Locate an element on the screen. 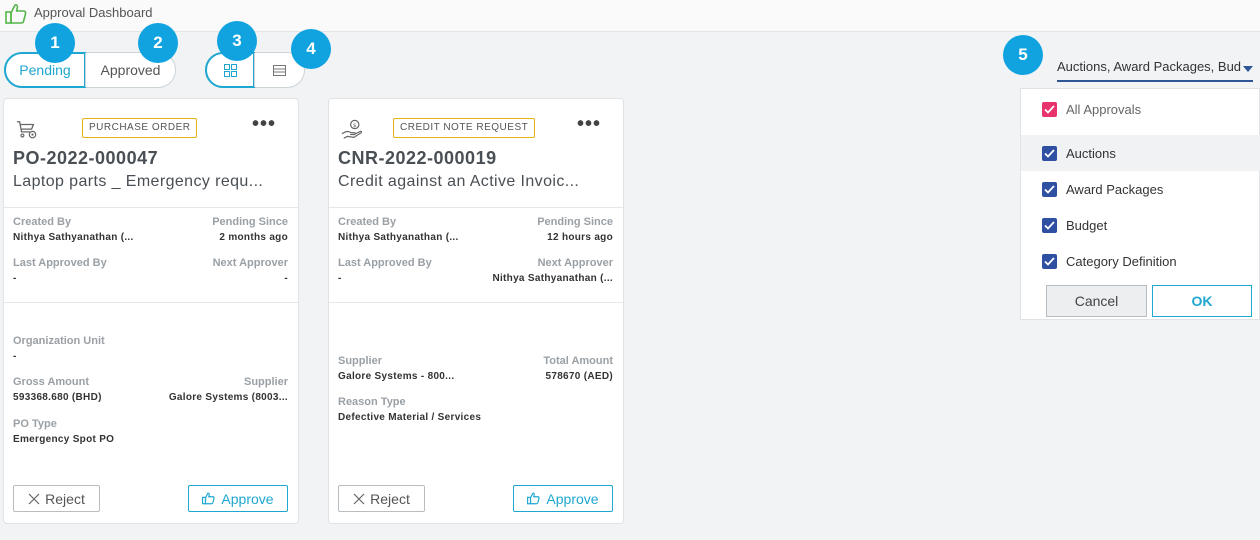 This screenshot has width=1260, height=540. approval-type-filter: Auctions, Award Packages, Bud is located at coordinates (1155, 69).